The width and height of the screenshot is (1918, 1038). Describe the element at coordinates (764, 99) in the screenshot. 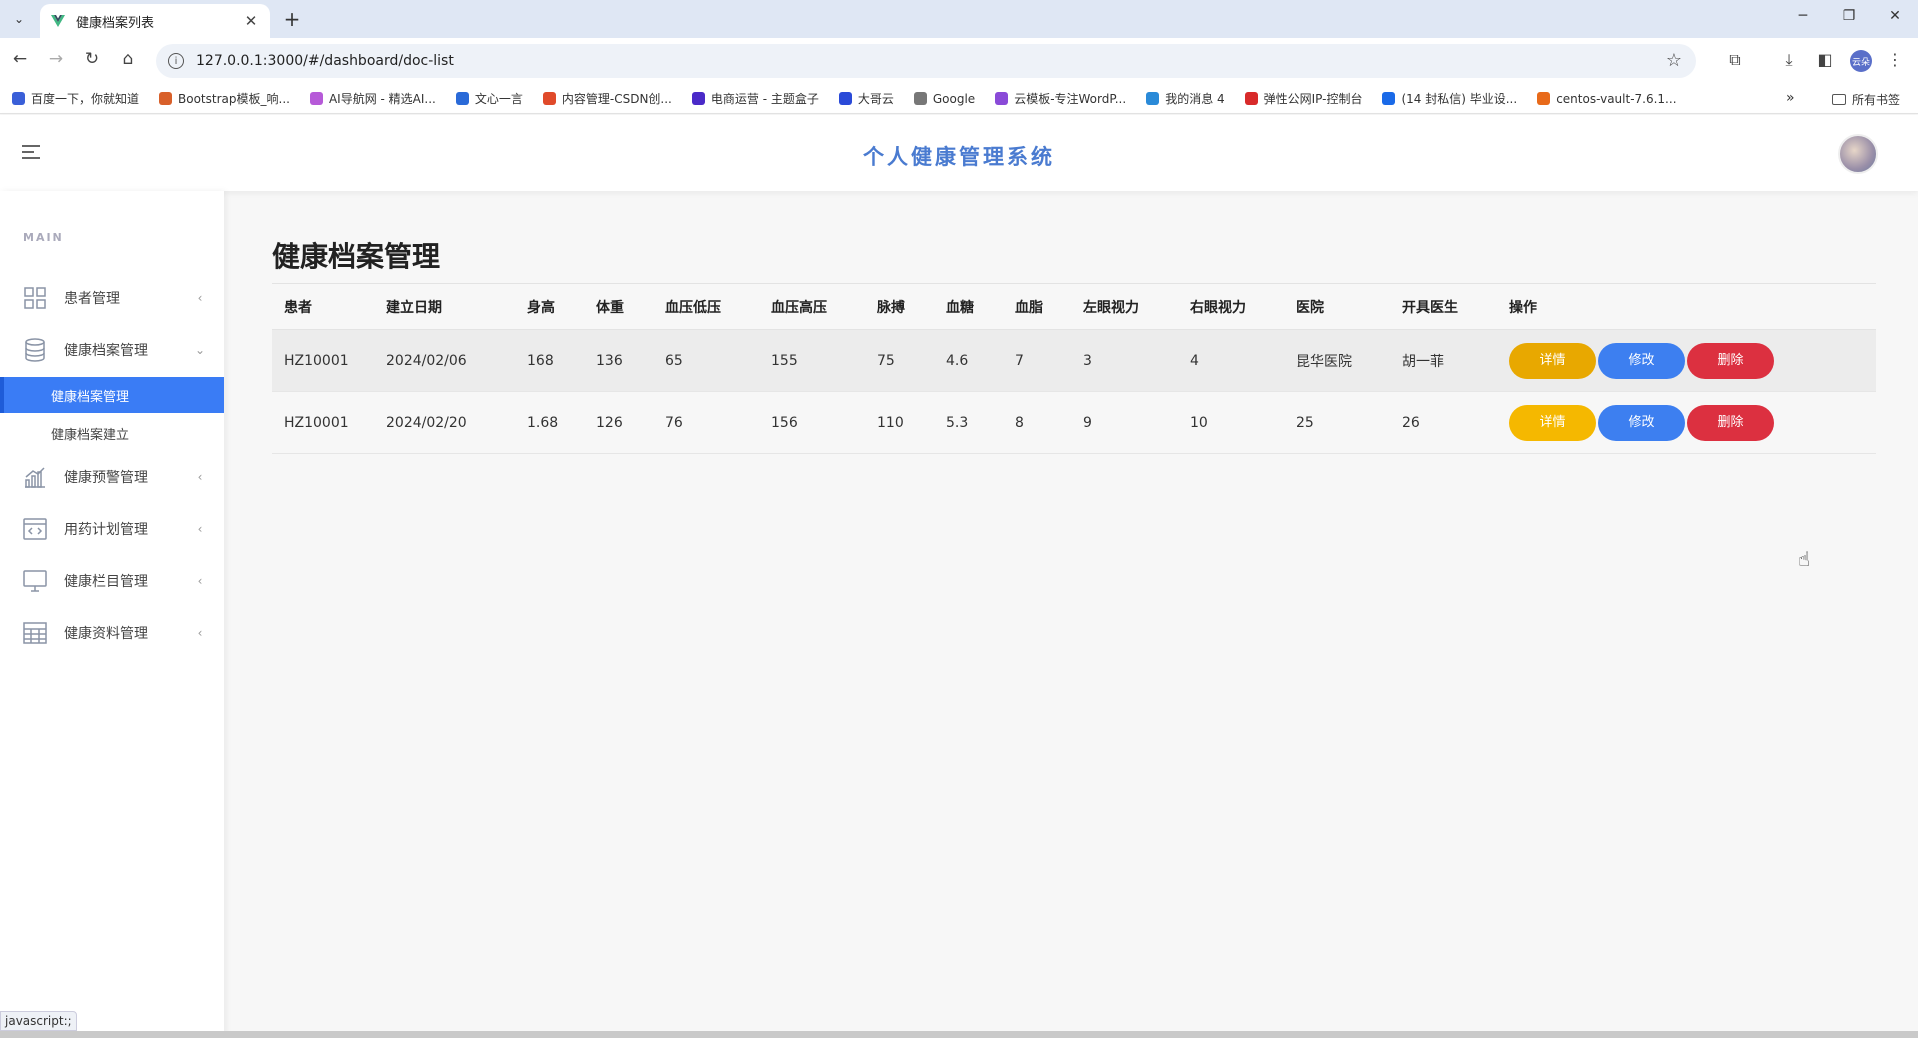

I see `bookmark-label: 电商运营 - 主题盒子` at that location.